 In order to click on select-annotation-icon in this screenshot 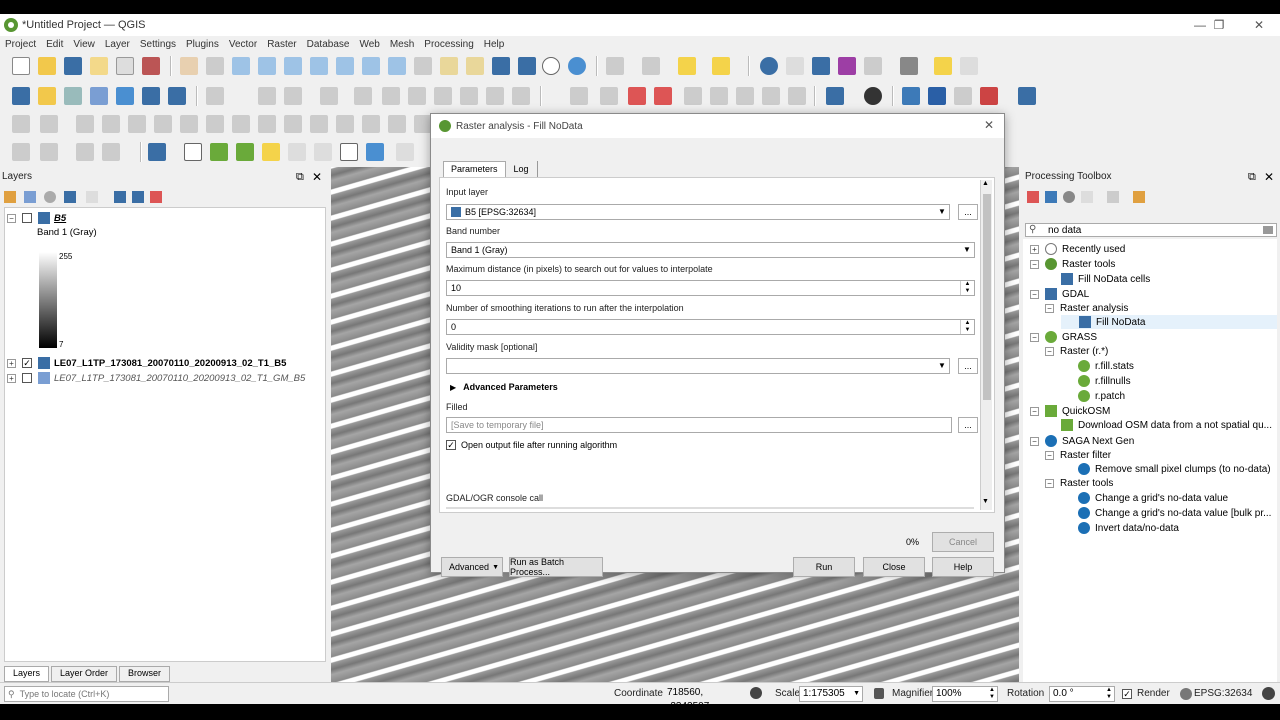, I will do `click(193, 152)`.